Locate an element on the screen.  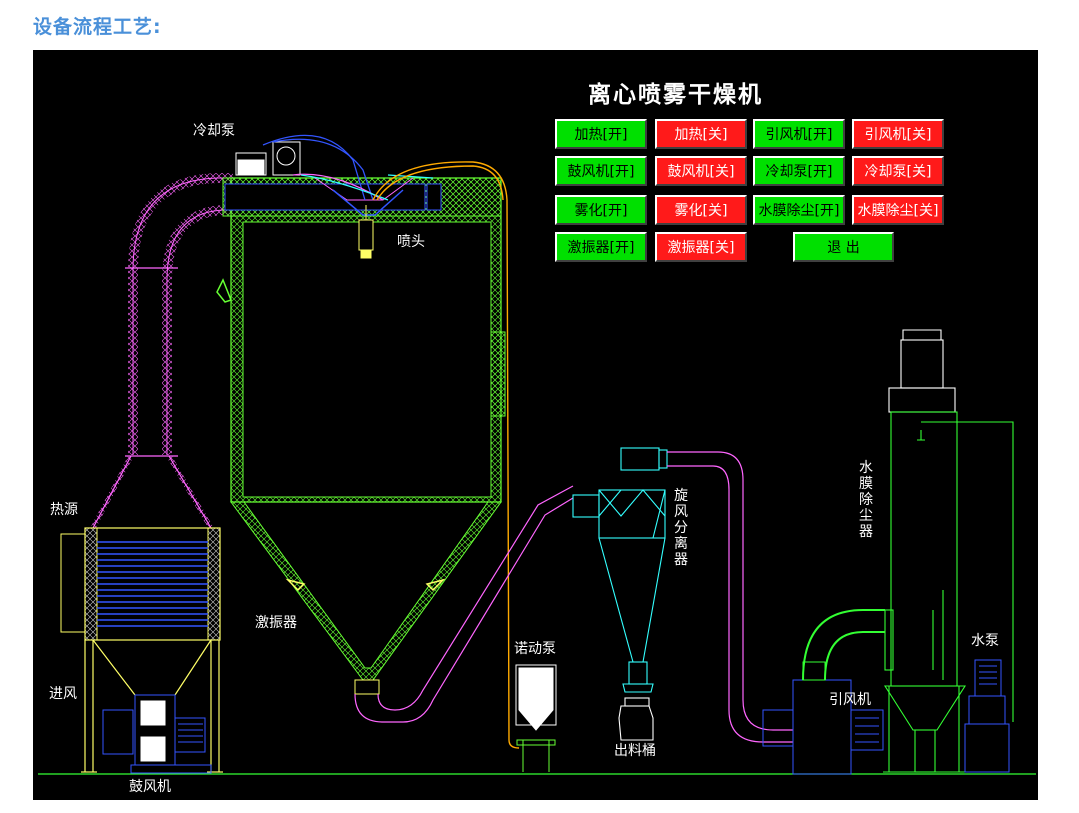
atomize-on-button: 雾化[开] is located at coordinates (601, 210).